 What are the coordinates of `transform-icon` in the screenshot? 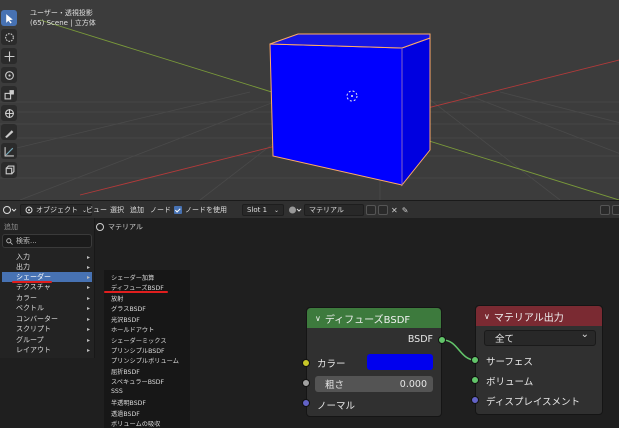 It's located at (9, 113).